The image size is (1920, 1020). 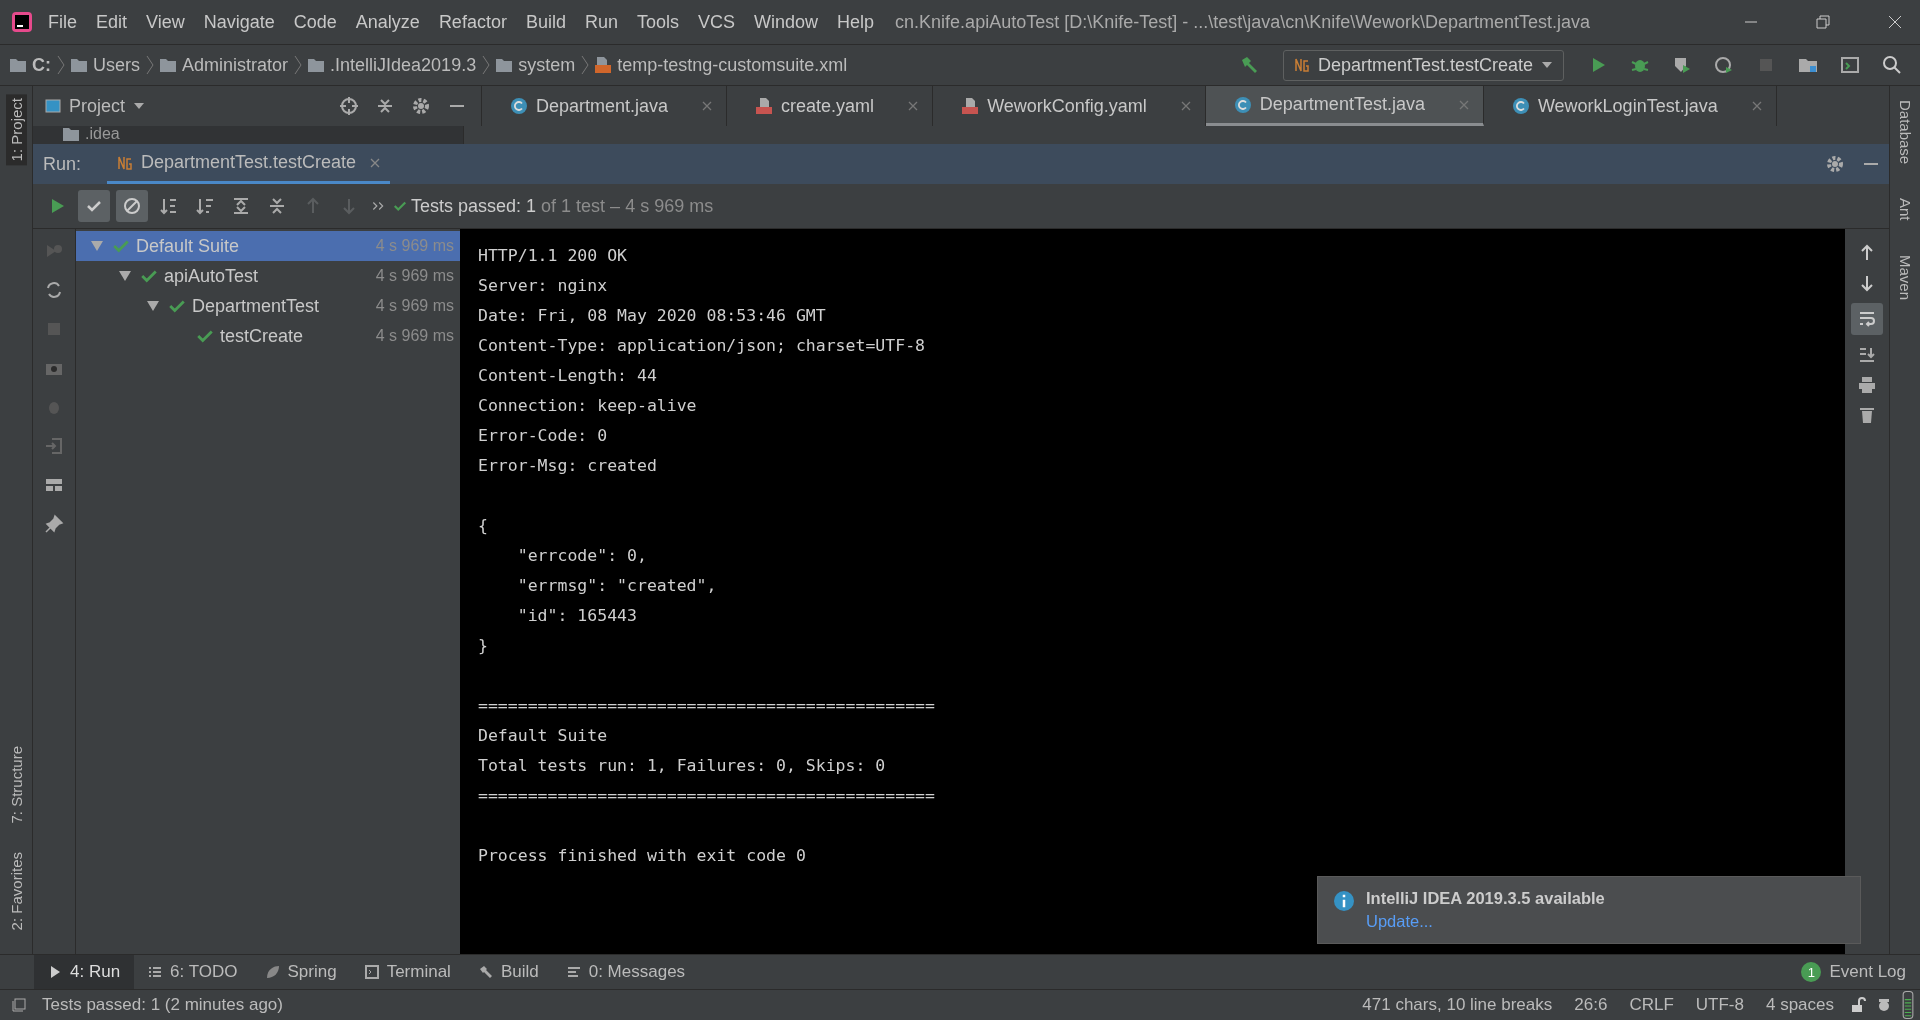 What do you see at coordinates (568, 466) in the screenshot?
I see `console-line: Error-Msg: created` at bounding box center [568, 466].